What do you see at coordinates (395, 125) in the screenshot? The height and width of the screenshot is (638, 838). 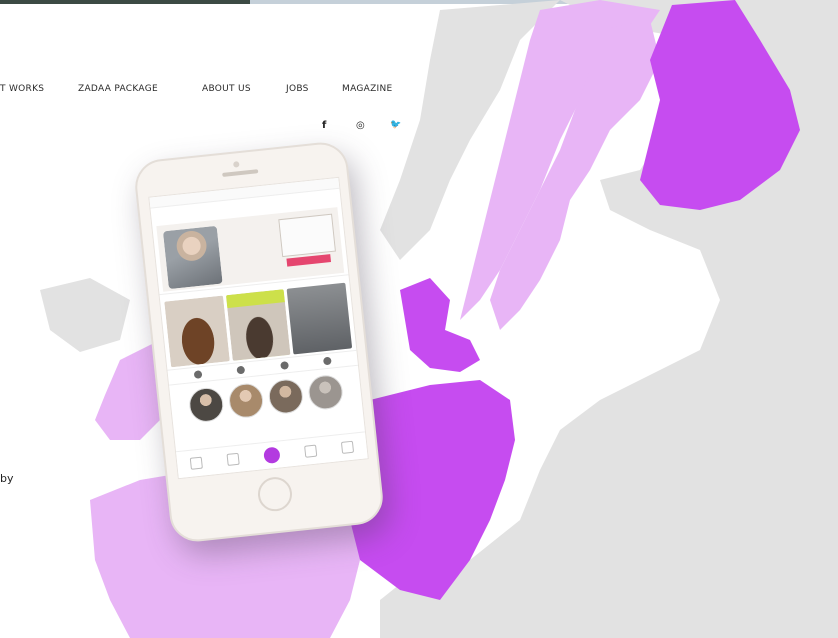 I see `twitter-icon: 🐦` at bounding box center [395, 125].